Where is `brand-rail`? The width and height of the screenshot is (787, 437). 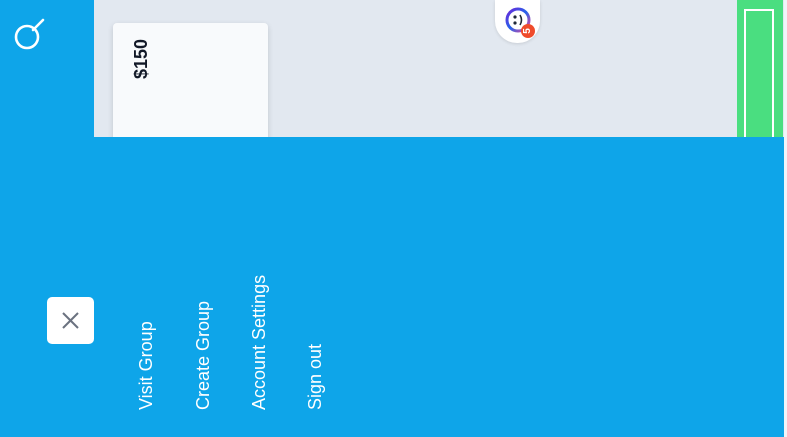
brand-rail is located at coordinates (47, 218).